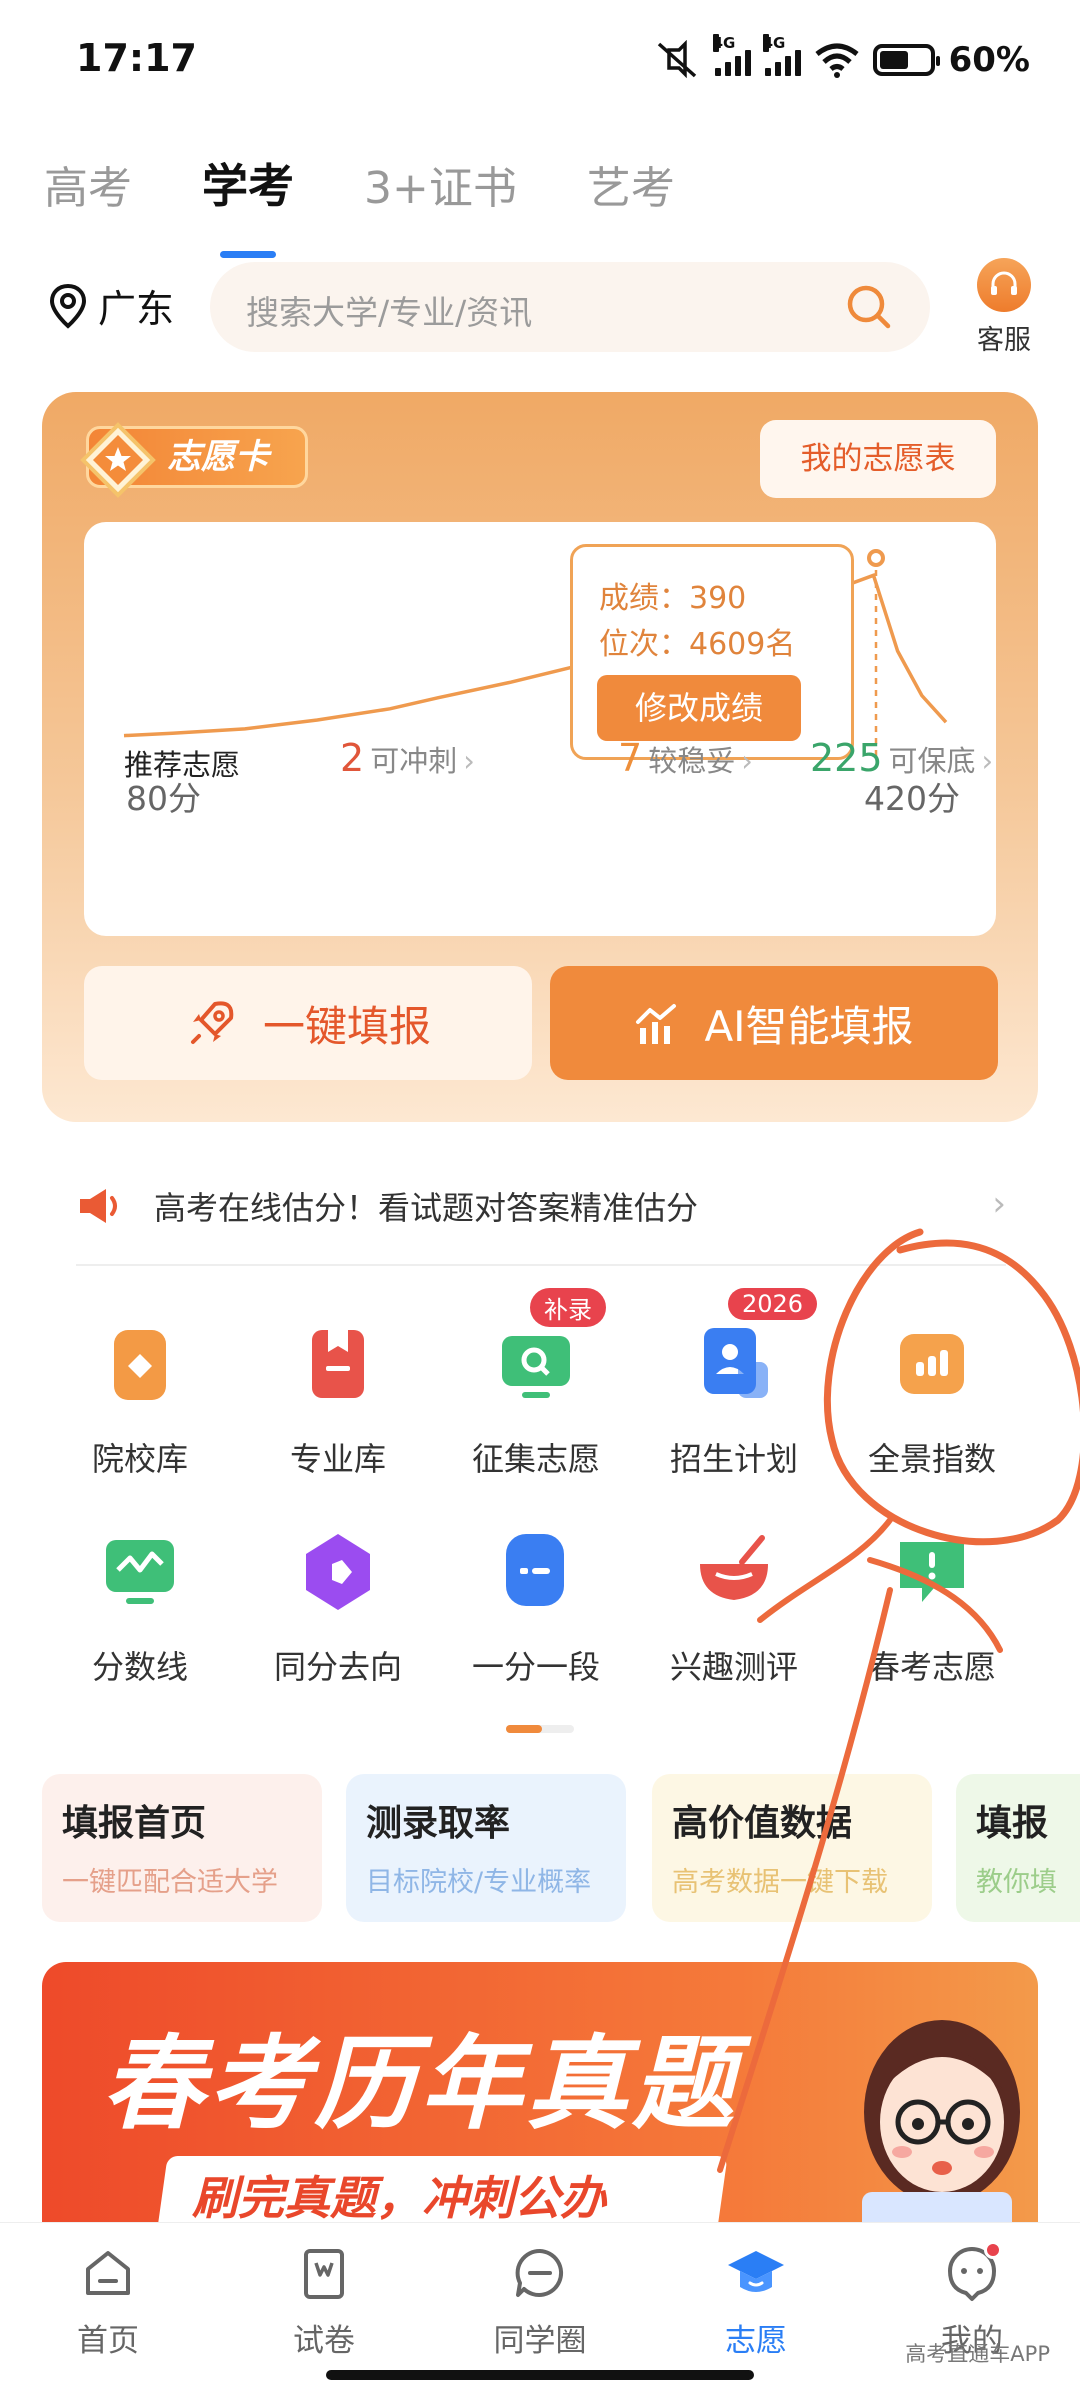  I want to click on banner-subtitle: 刷完真题，冲刺公办, so click(399, 2196).